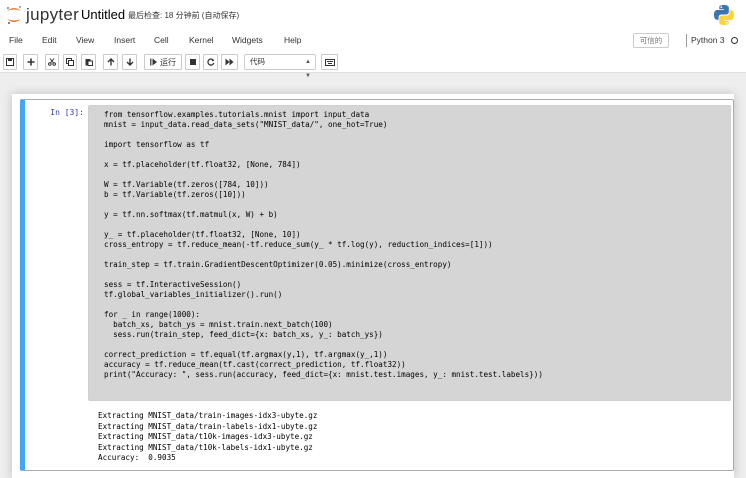  I want to click on jupyter-logo-text: jupyter, so click(53, 14).